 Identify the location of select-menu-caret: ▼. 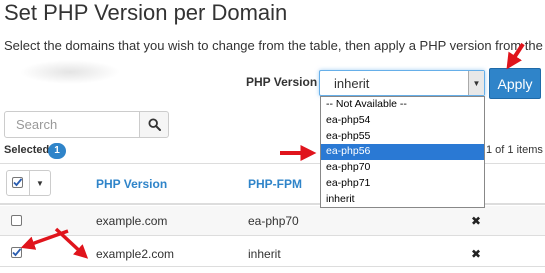
(40, 183).